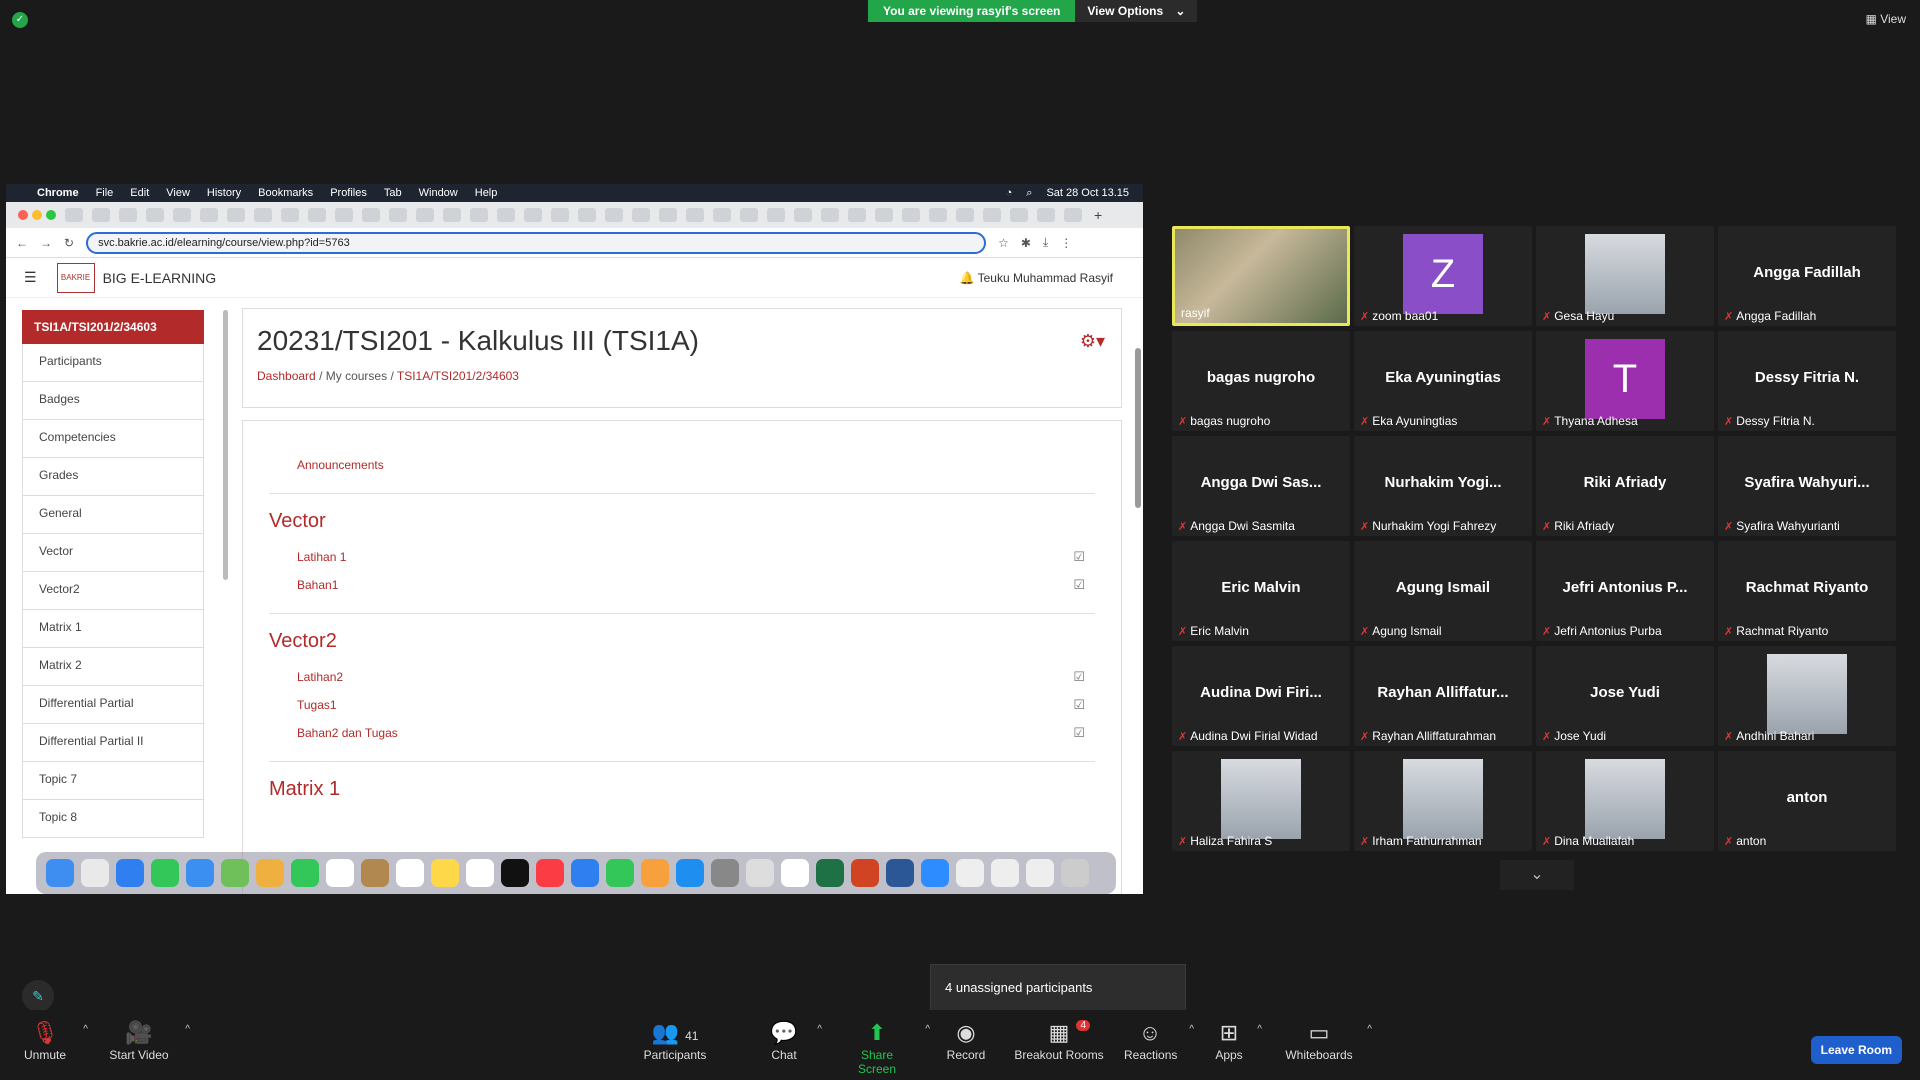 Image resolution: width=1920 pixels, height=1080 pixels. I want to click on announcements-link: Announcements, so click(696, 465).